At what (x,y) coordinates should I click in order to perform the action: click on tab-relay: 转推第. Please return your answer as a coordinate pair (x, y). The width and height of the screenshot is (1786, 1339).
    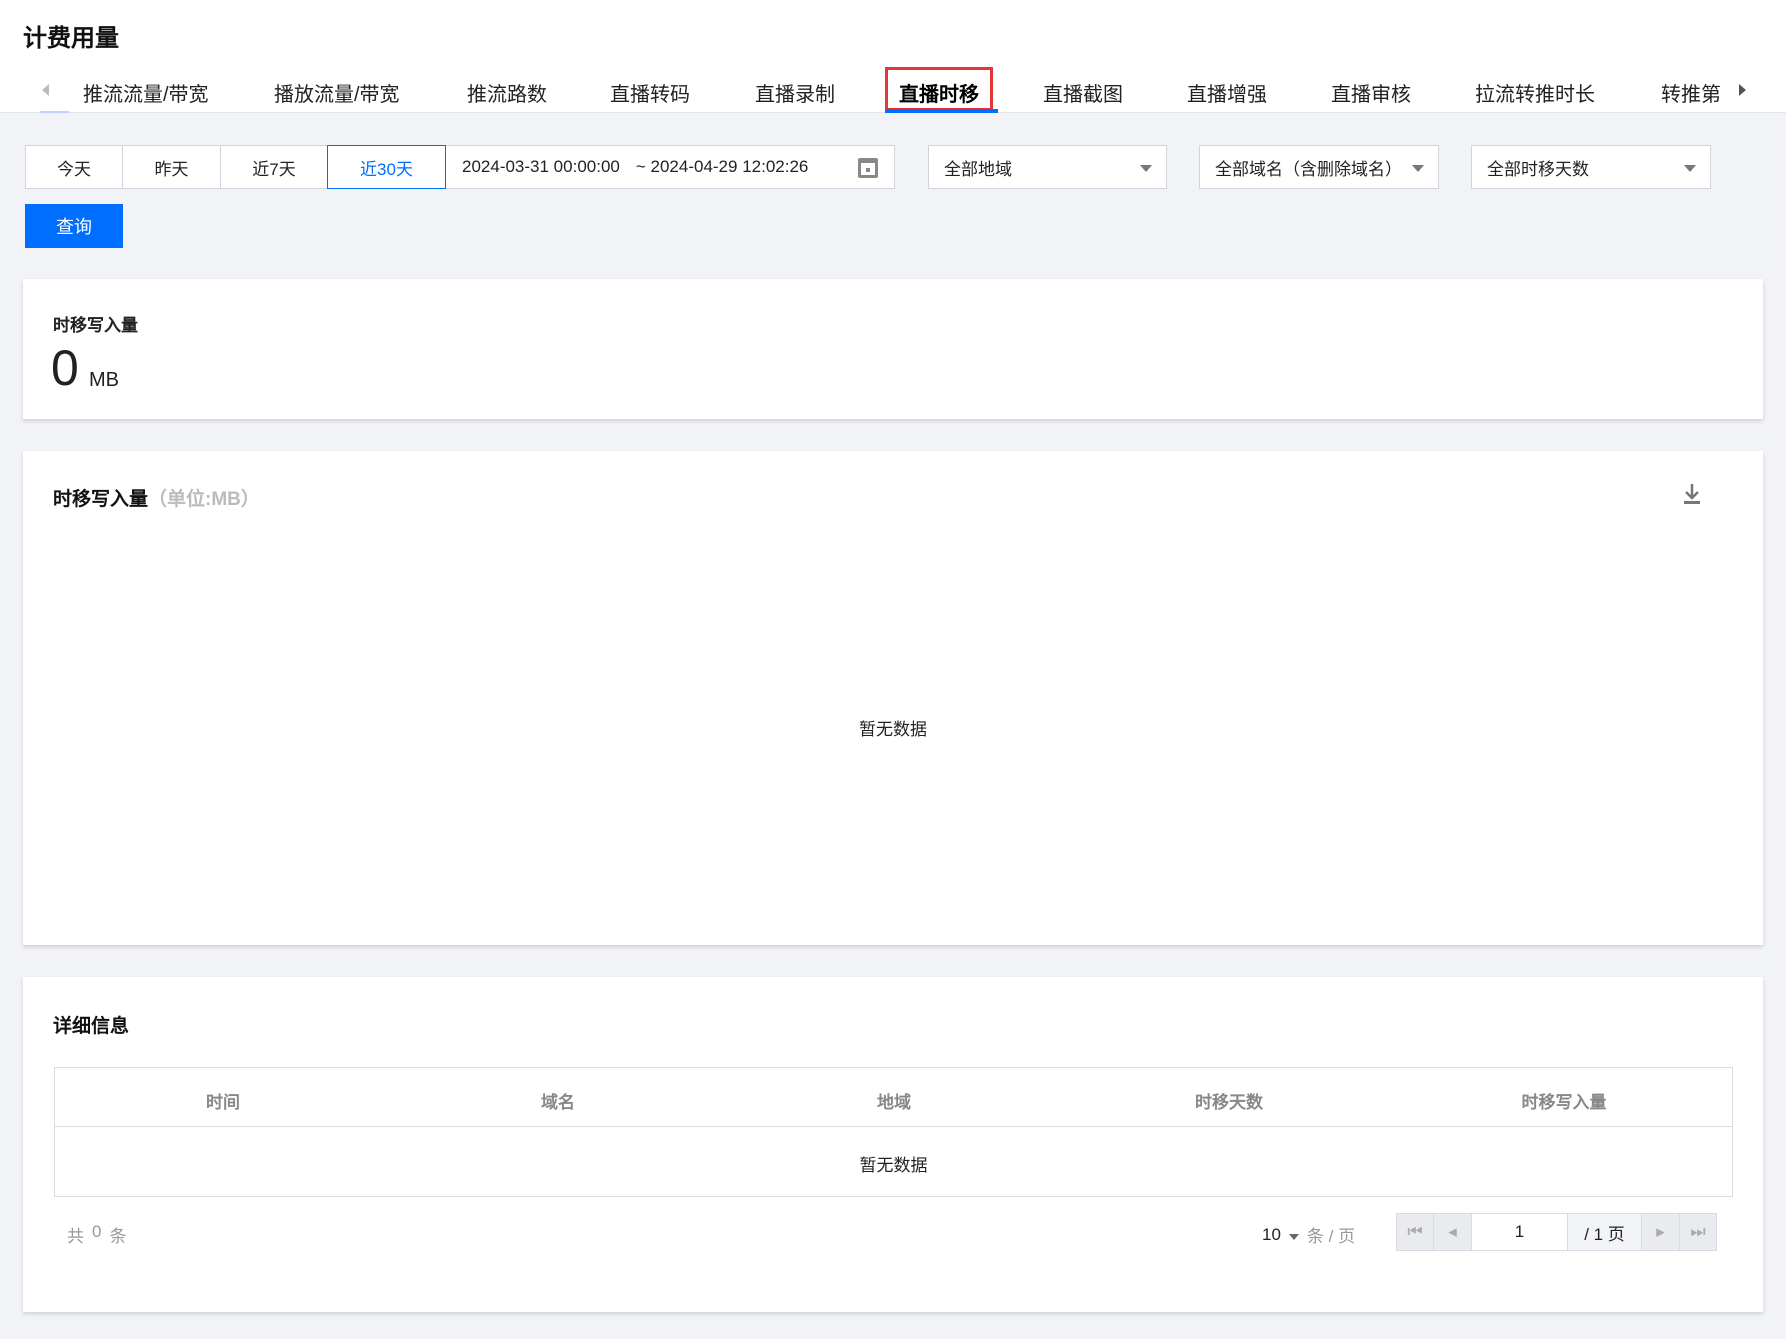
    Looking at the image, I should click on (1690, 92).